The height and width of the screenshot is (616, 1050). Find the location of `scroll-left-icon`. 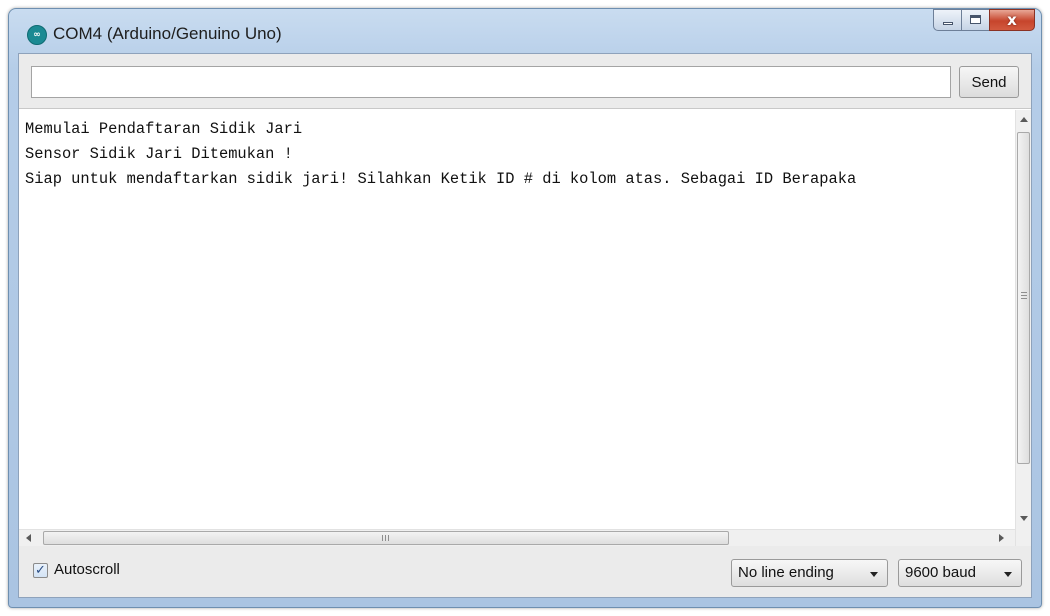

scroll-left-icon is located at coordinates (28, 538).